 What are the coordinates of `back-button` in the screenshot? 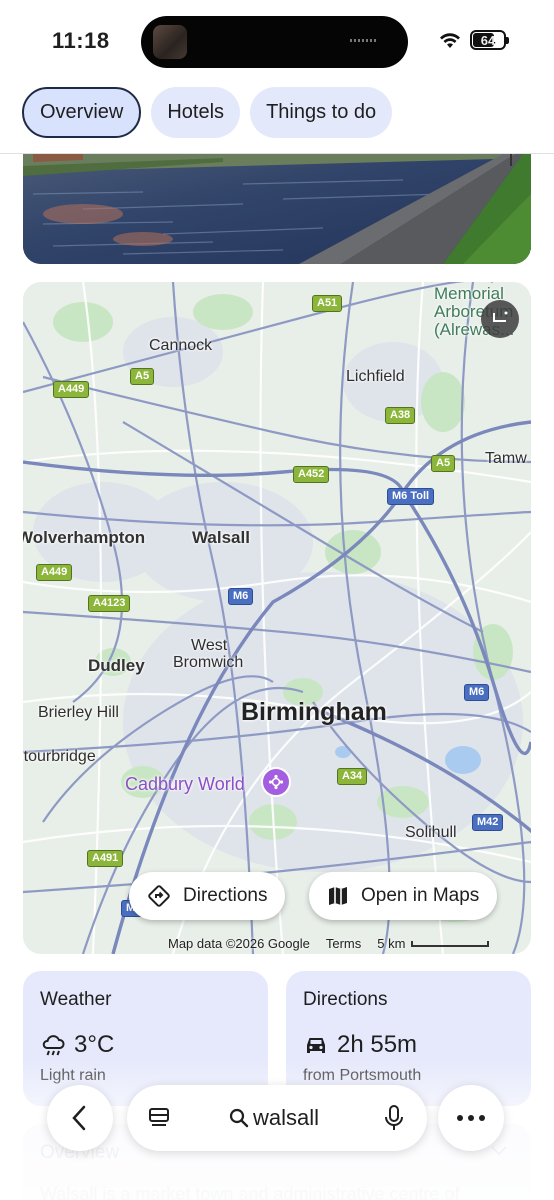 It's located at (80, 1118).